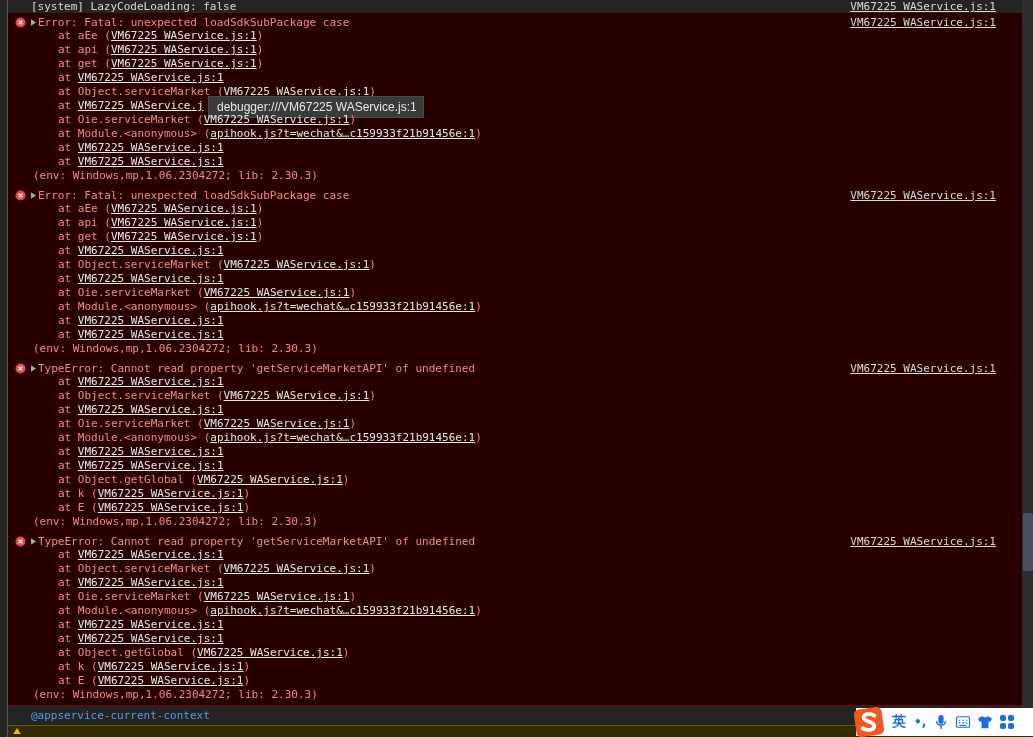  I want to click on punctuation-toggle: •,, so click(920, 722).